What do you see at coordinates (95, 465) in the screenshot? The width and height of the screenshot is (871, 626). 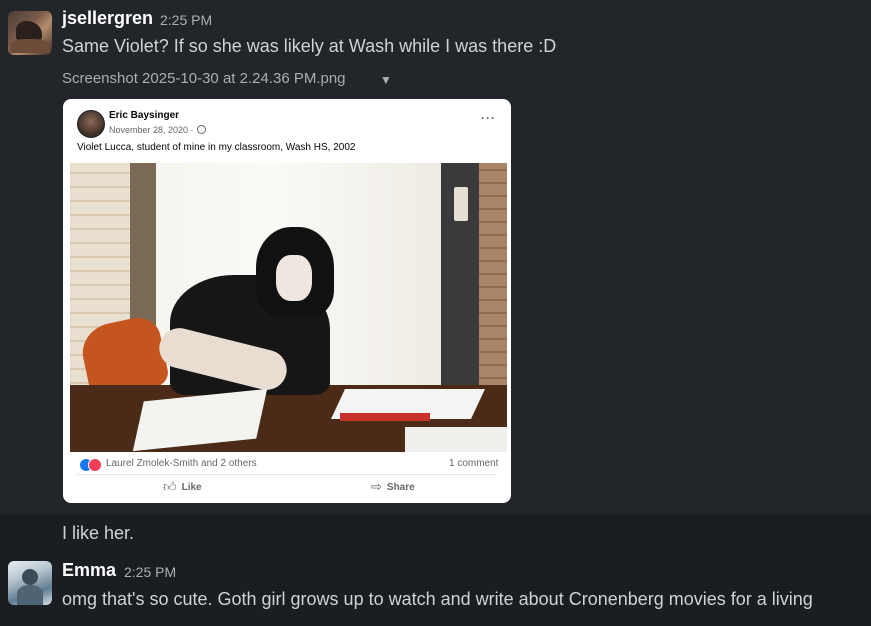 I see `love-reaction-icon` at bounding box center [95, 465].